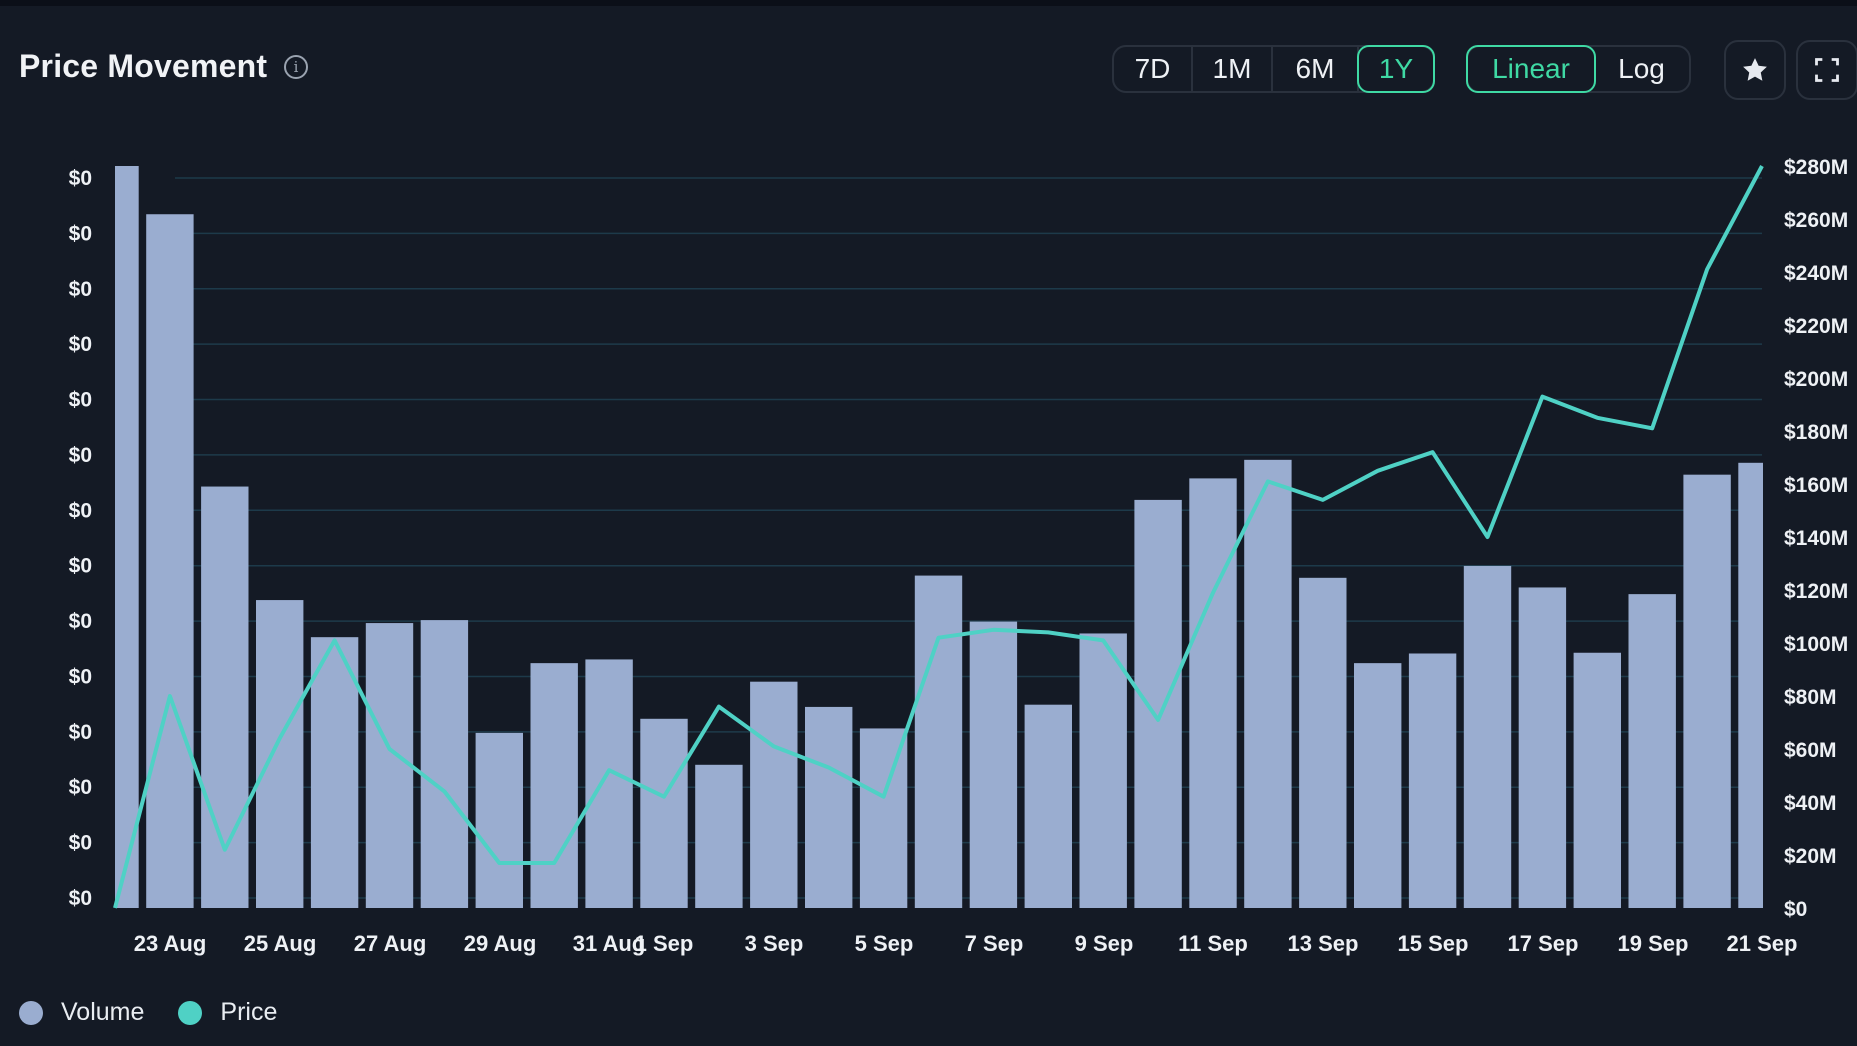 This screenshot has height=1046, width=1857. I want to click on right-tick-label: $60M, so click(1810, 750).